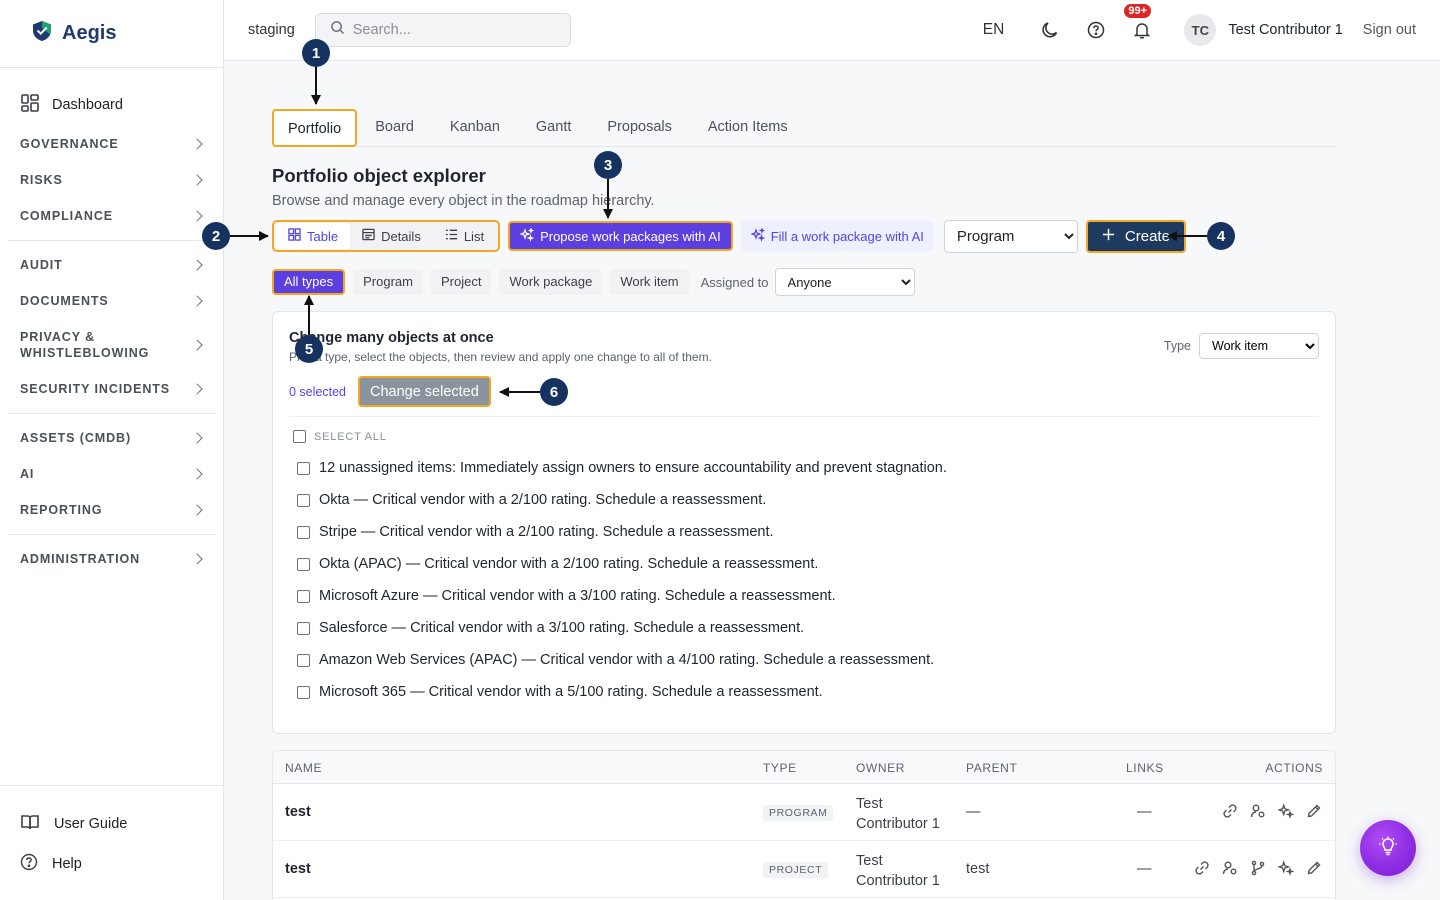 This screenshot has height=900, width=1440. What do you see at coordinates (309, 282) in the screenshot?
I see `filter-all-types: All types` at bounding box center [309, 282].